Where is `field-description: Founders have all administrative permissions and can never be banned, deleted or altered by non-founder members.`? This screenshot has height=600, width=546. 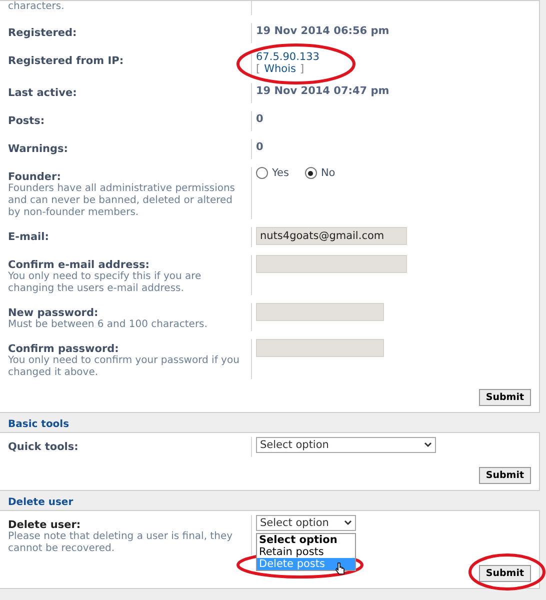 field-description: Founders have all administrative permissions and can never be banned, deleted or altered by non-founder members. is located at coordinates (122, 201).